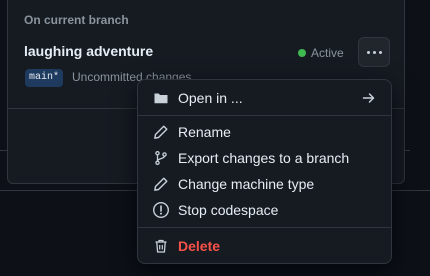 This screenshot has width=430, height=276. I want to click on git-branch-icon, so click(161, 158).